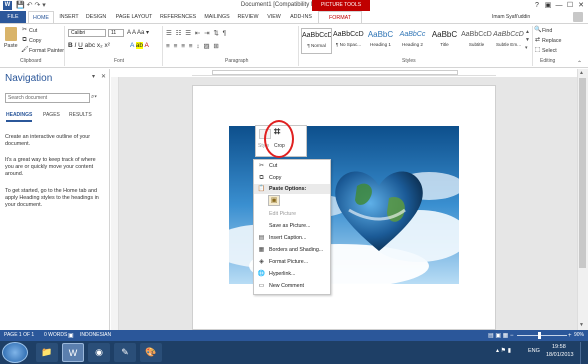 The width and height of the screenshot is (588, 364). What do you see at coordinates (444, 41) in the screenshot?
I see `style-title: AaBbC Title` at bounding box center [444, 41].